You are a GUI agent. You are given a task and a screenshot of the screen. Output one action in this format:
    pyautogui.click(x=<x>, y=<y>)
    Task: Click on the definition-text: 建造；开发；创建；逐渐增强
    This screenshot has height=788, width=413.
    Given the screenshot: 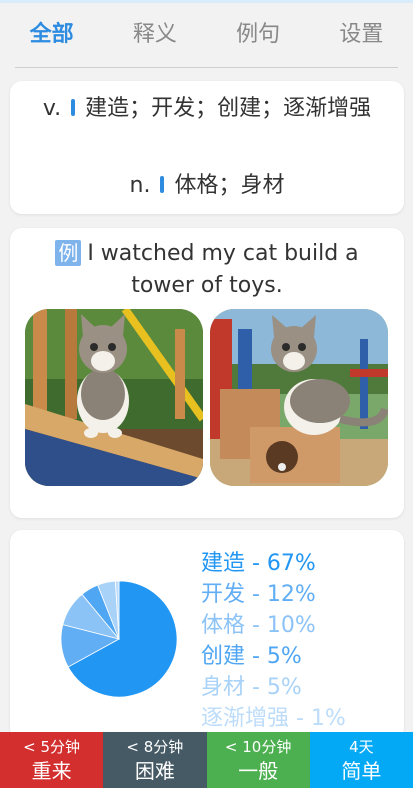 What is the action you would take?
    pyautogui.click(x=228, y=108)
    